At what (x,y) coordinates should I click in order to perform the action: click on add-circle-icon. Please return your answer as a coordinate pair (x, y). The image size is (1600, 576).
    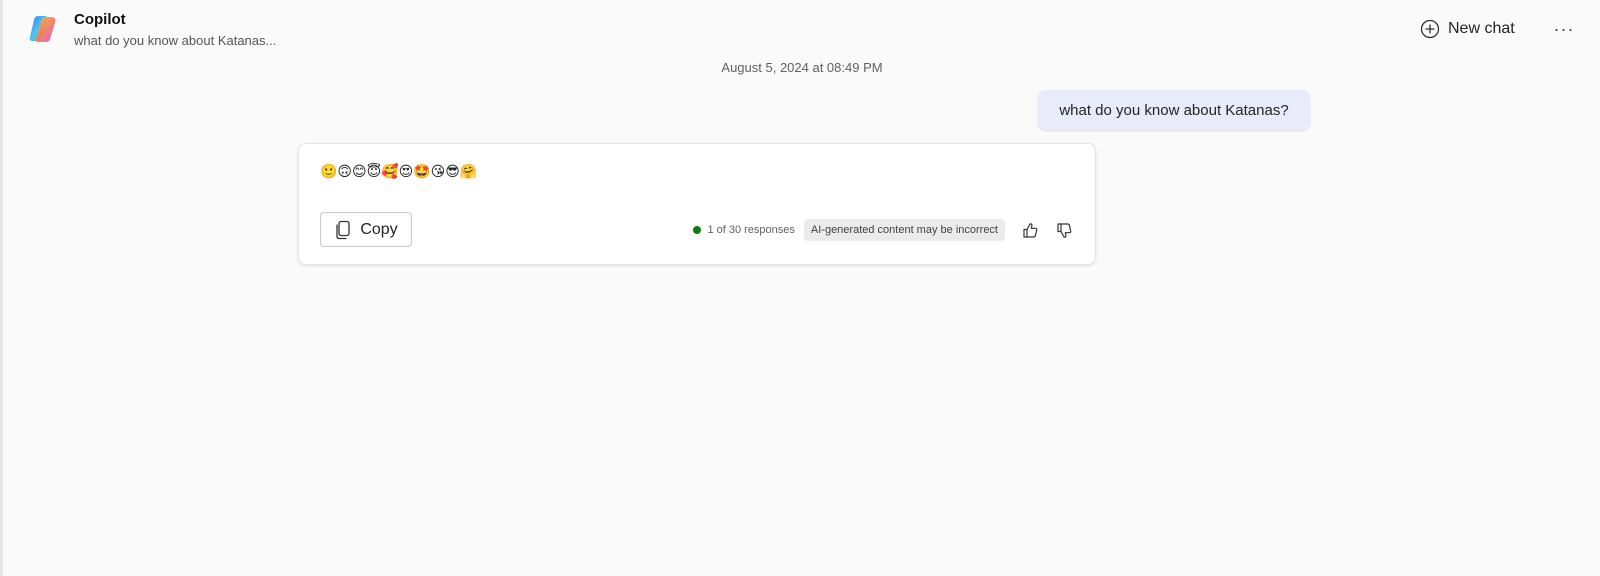
    Looking at the image, I should click on (1430, 29).